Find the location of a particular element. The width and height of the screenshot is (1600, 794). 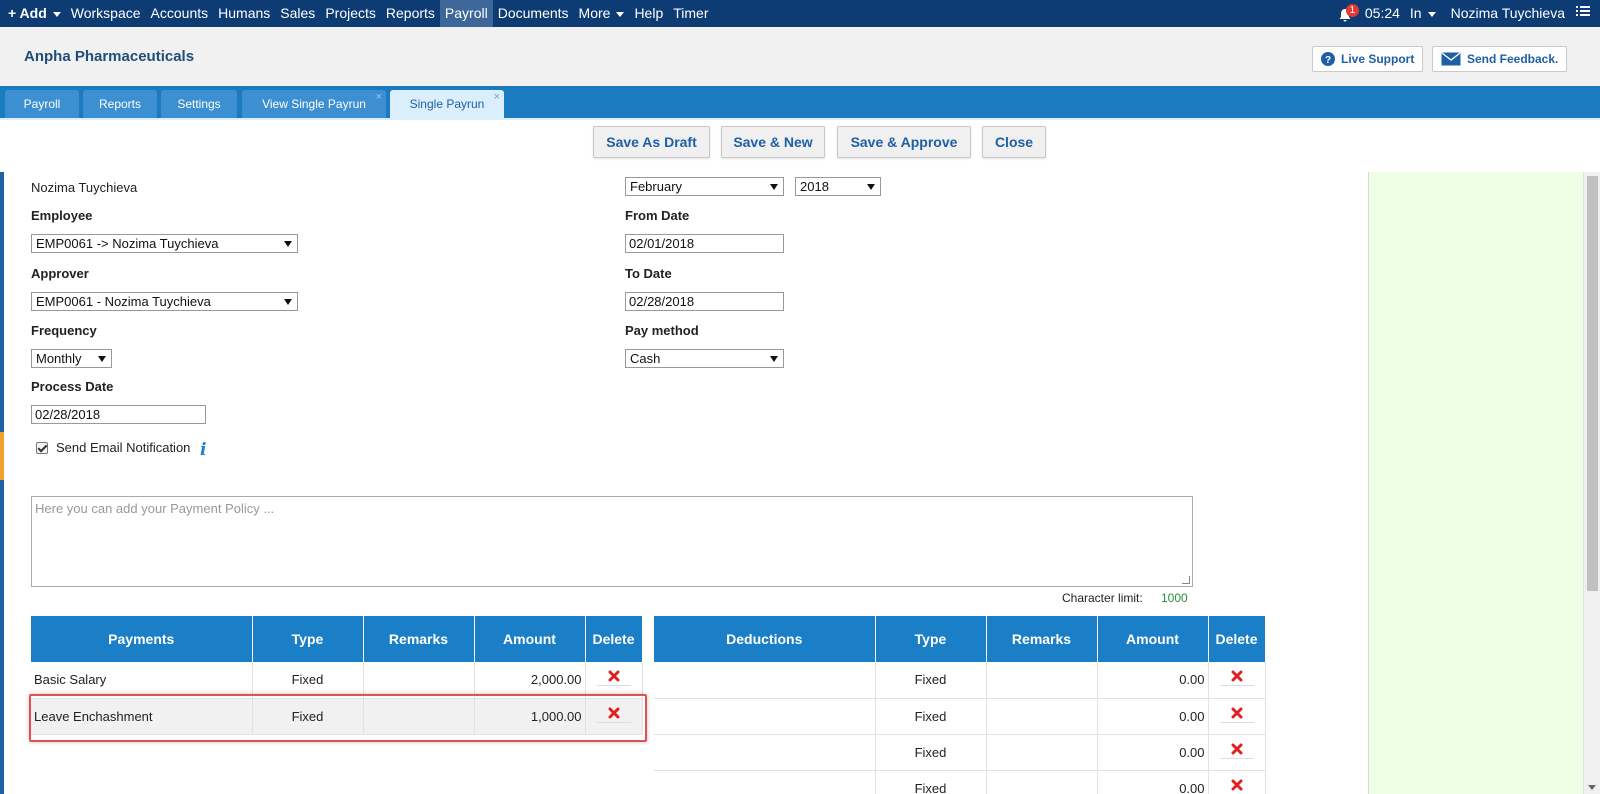

deductions-header-row: Deductions Type Remarks Amount Delete is located at coordinates (960, 639).